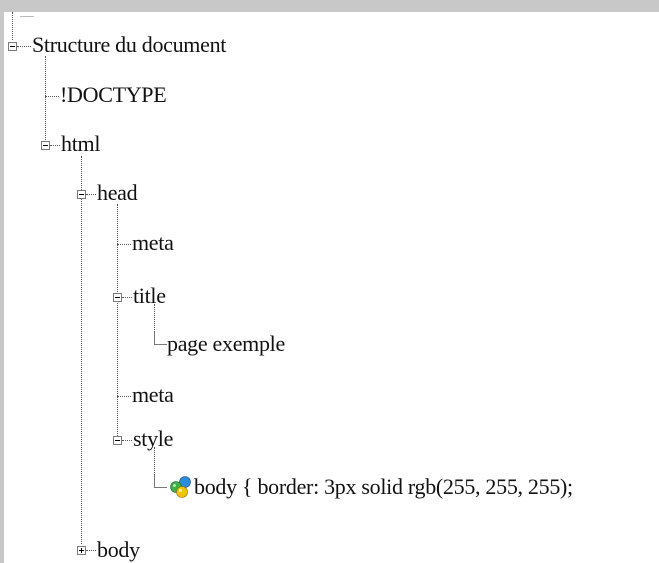 The image size is (659, 563). What do you see at coordinates (91, 550) in the screenshot?
I see `connector-body` at bounding box center [91, 550].